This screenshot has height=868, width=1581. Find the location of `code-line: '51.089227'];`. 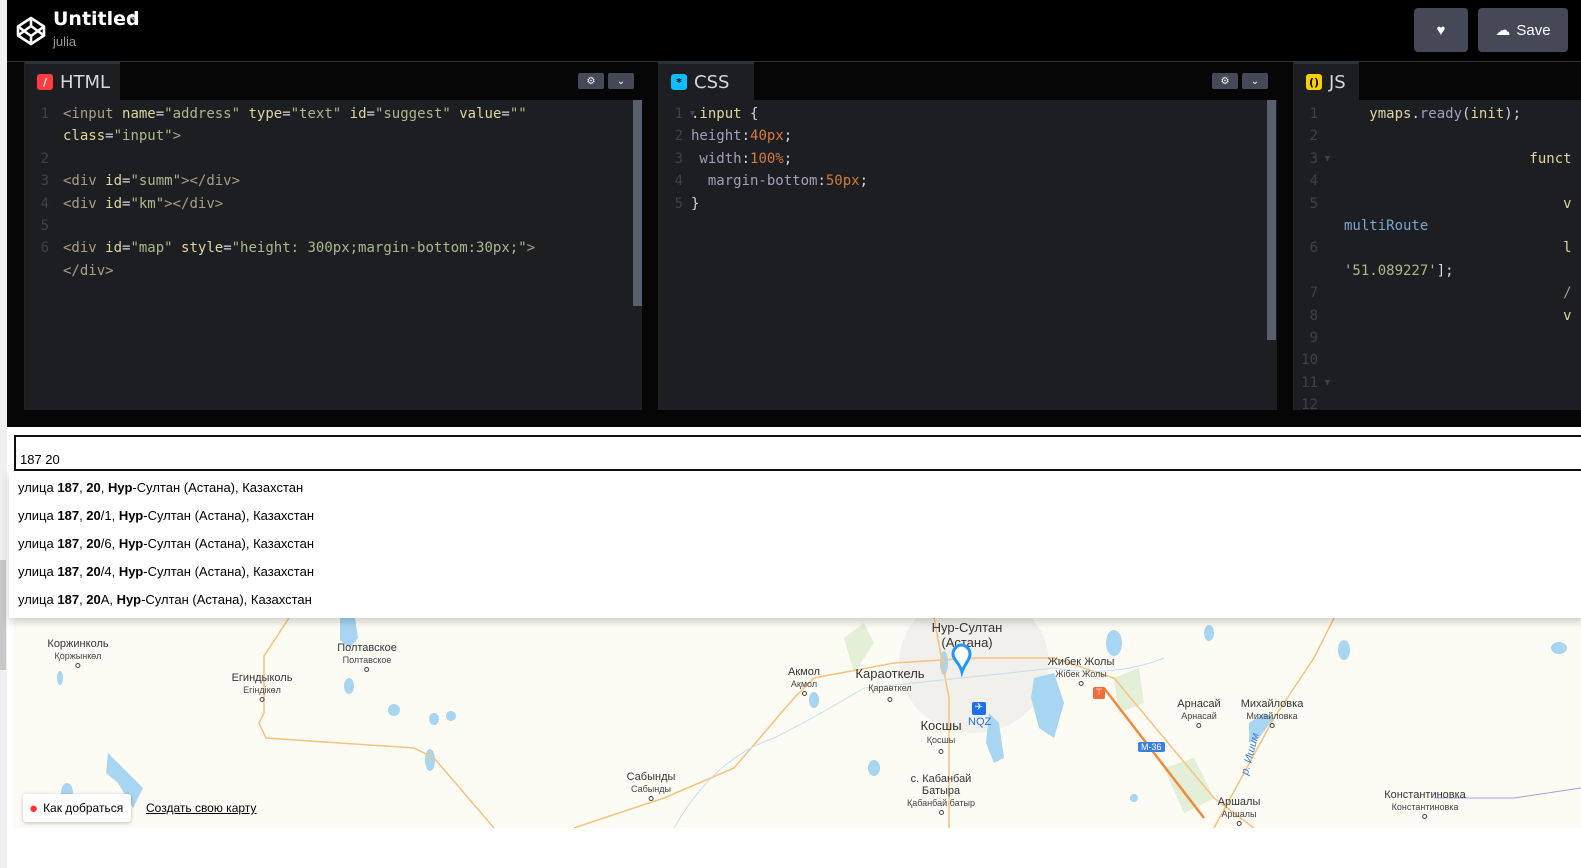

code-line: '51.089227']; is located at coordinates (1437, 271).